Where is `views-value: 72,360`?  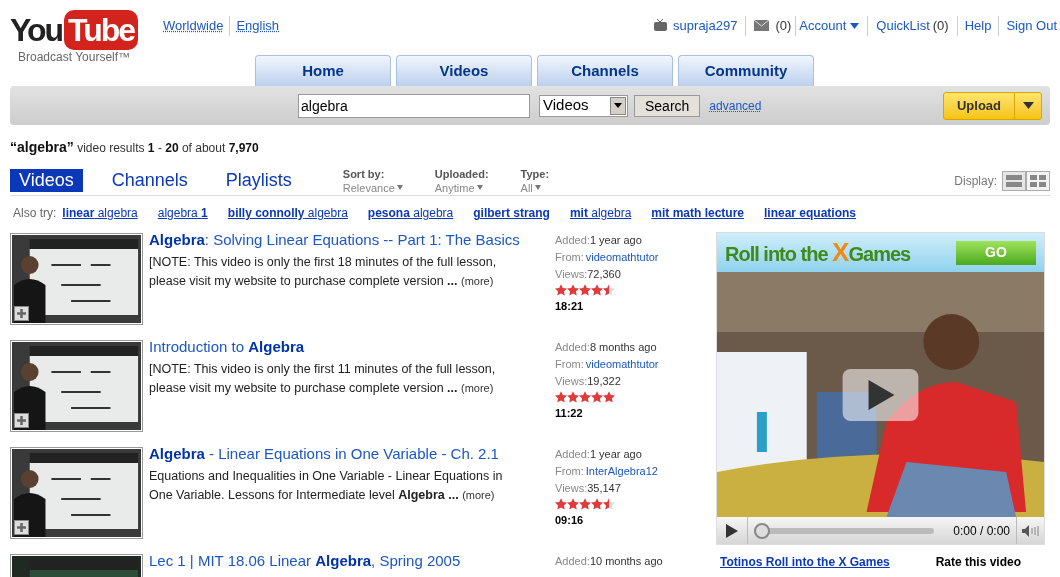 views-value: 72,360 is located at coordinates (604, 274).